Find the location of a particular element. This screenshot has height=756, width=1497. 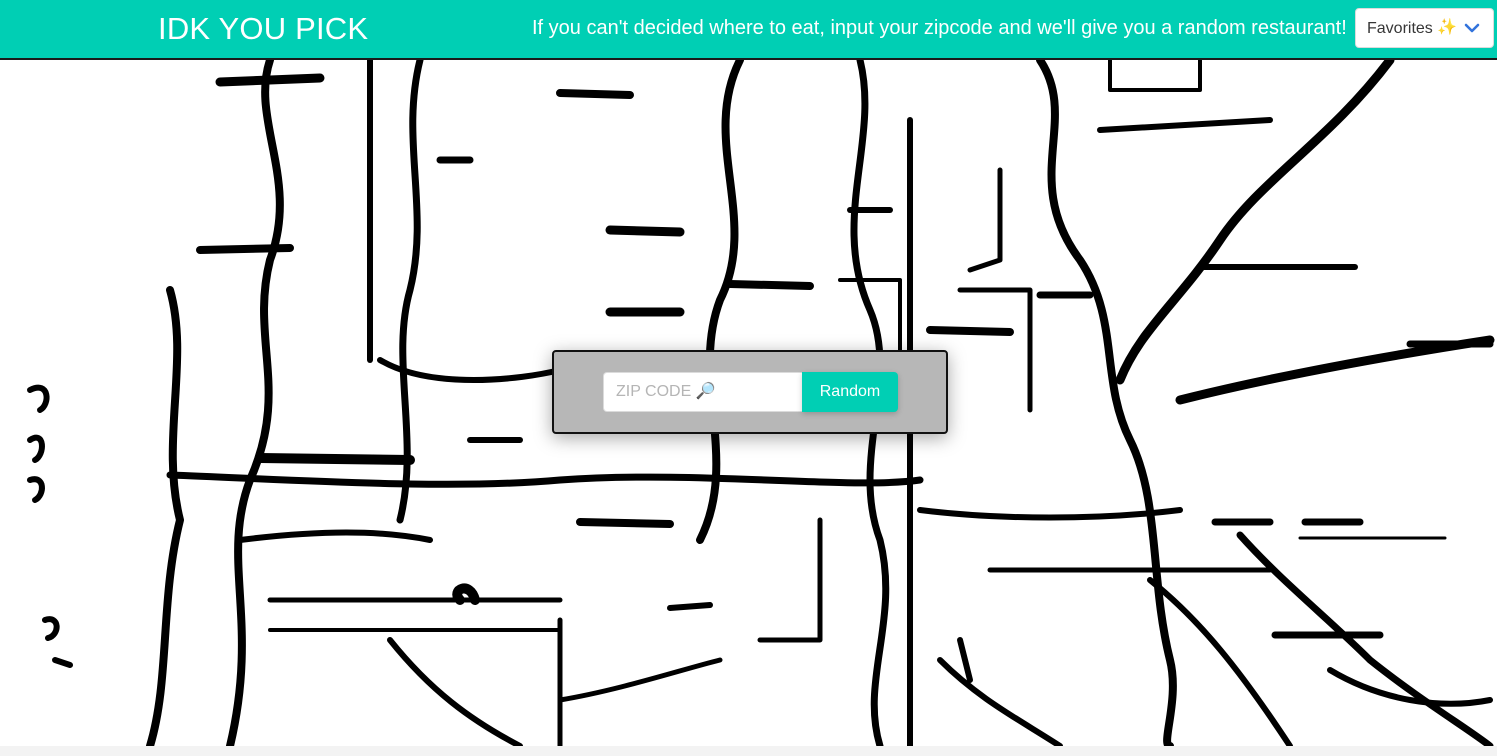

zip-search-panel: Random is located at coordinates (750, 392).